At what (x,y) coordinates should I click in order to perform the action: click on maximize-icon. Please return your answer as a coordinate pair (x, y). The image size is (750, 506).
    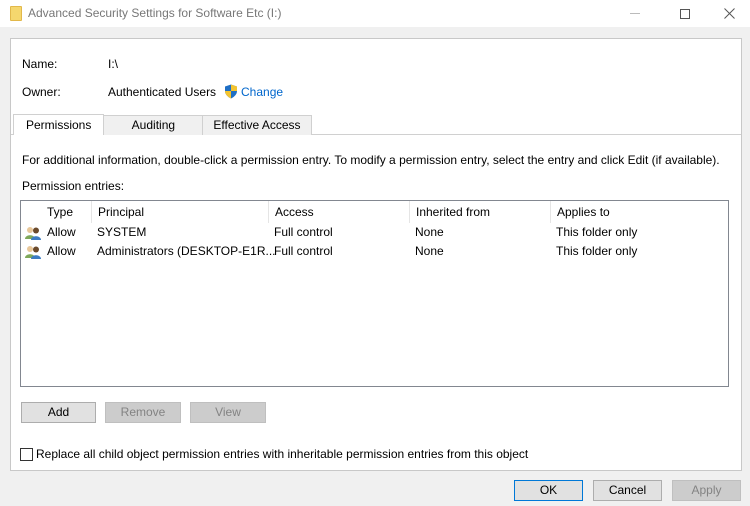
    Looking at the image, I should click on (685, 13).